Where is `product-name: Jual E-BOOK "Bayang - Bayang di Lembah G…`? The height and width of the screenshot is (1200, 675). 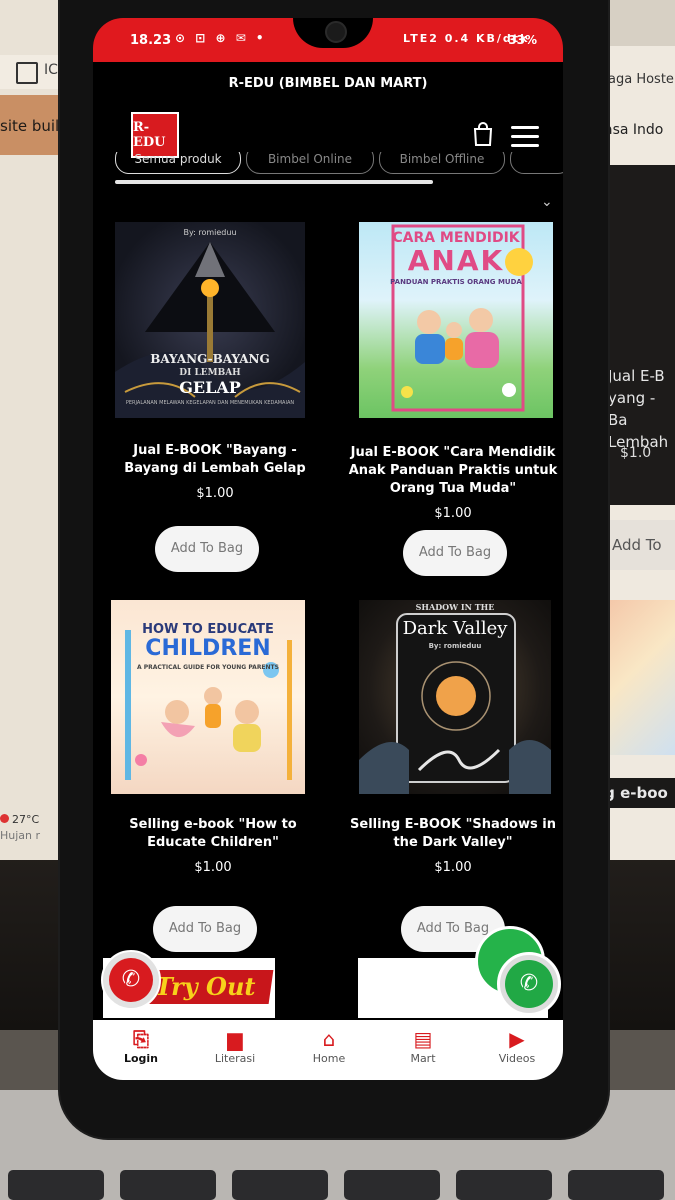
product-name: Jual E-BOOK "Bayang - Bayang di Lembah G… is located at coordinates (215, 460).